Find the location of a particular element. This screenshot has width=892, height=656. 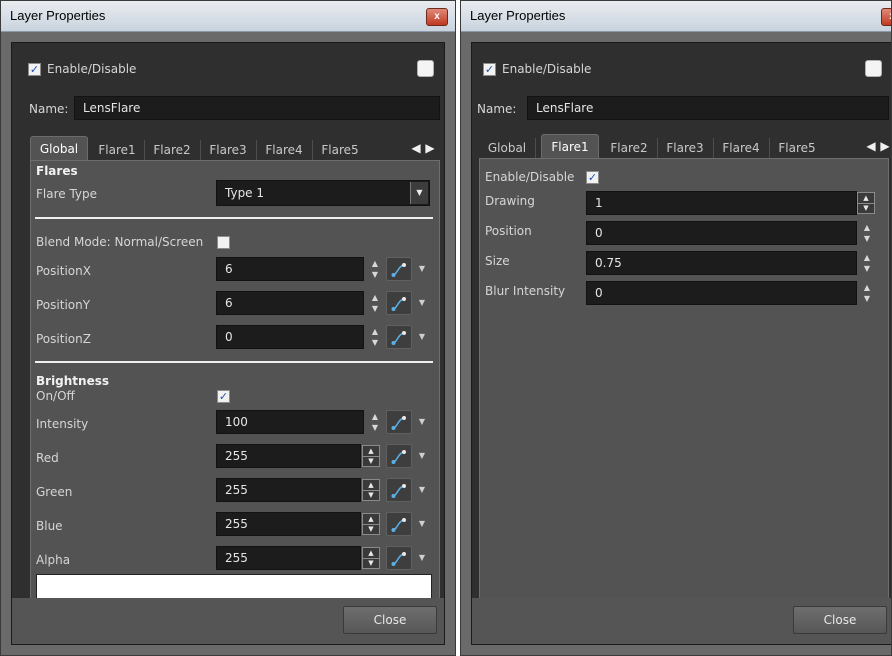

blue-field: 255 is located at coordinates (288, 524).